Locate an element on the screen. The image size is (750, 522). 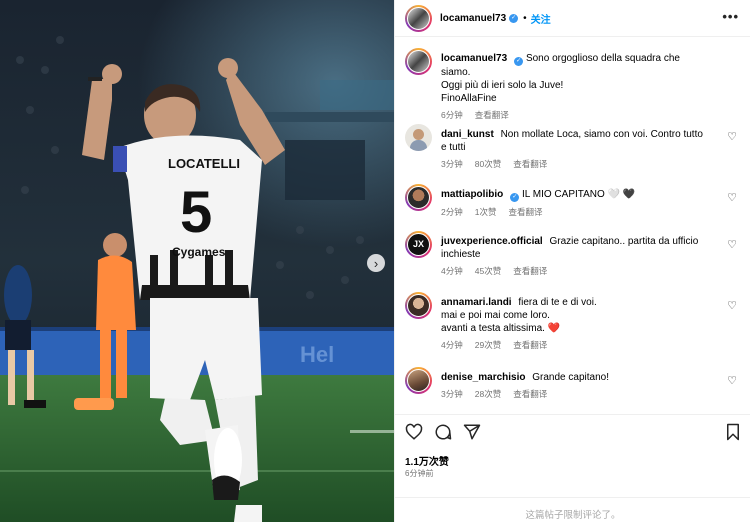
comment-text-line2: mai e poi mai come loro. is located at coordinates (495, 315).